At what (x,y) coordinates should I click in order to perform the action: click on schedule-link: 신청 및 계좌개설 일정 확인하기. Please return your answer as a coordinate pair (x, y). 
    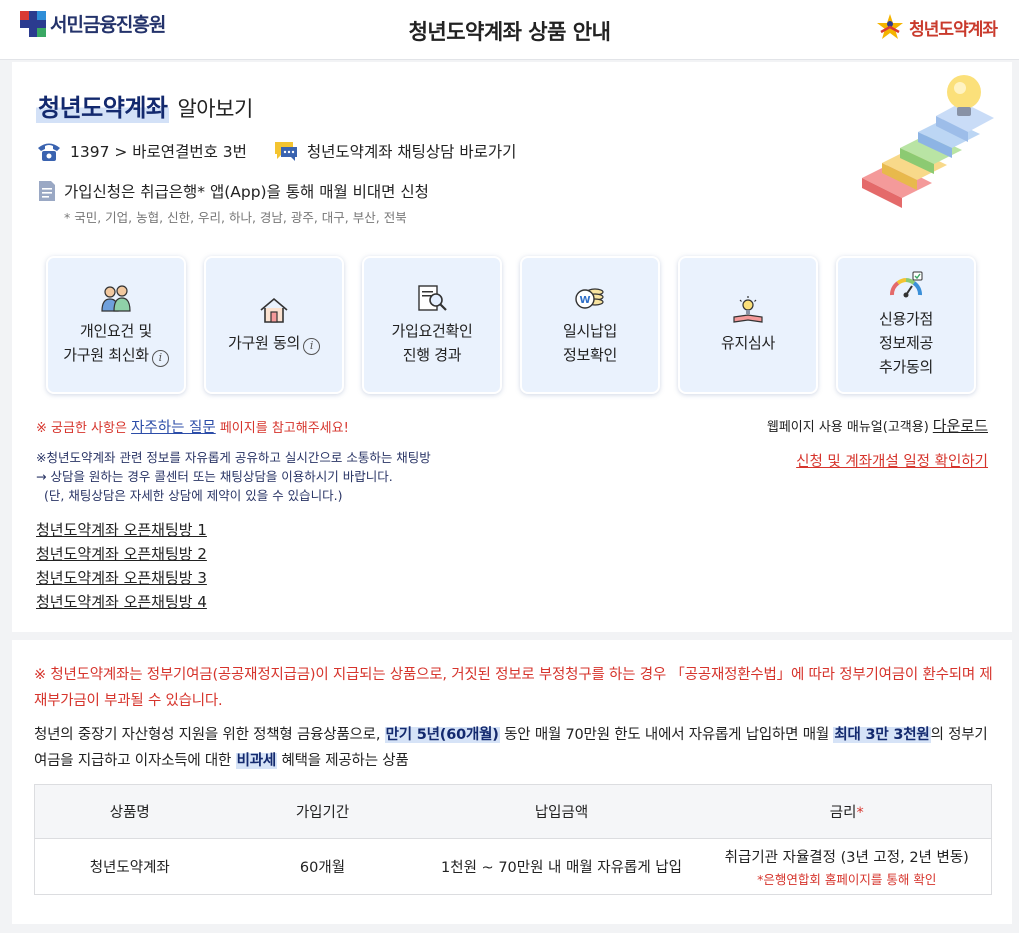
    Looking at the image, I should click on (892, 460).